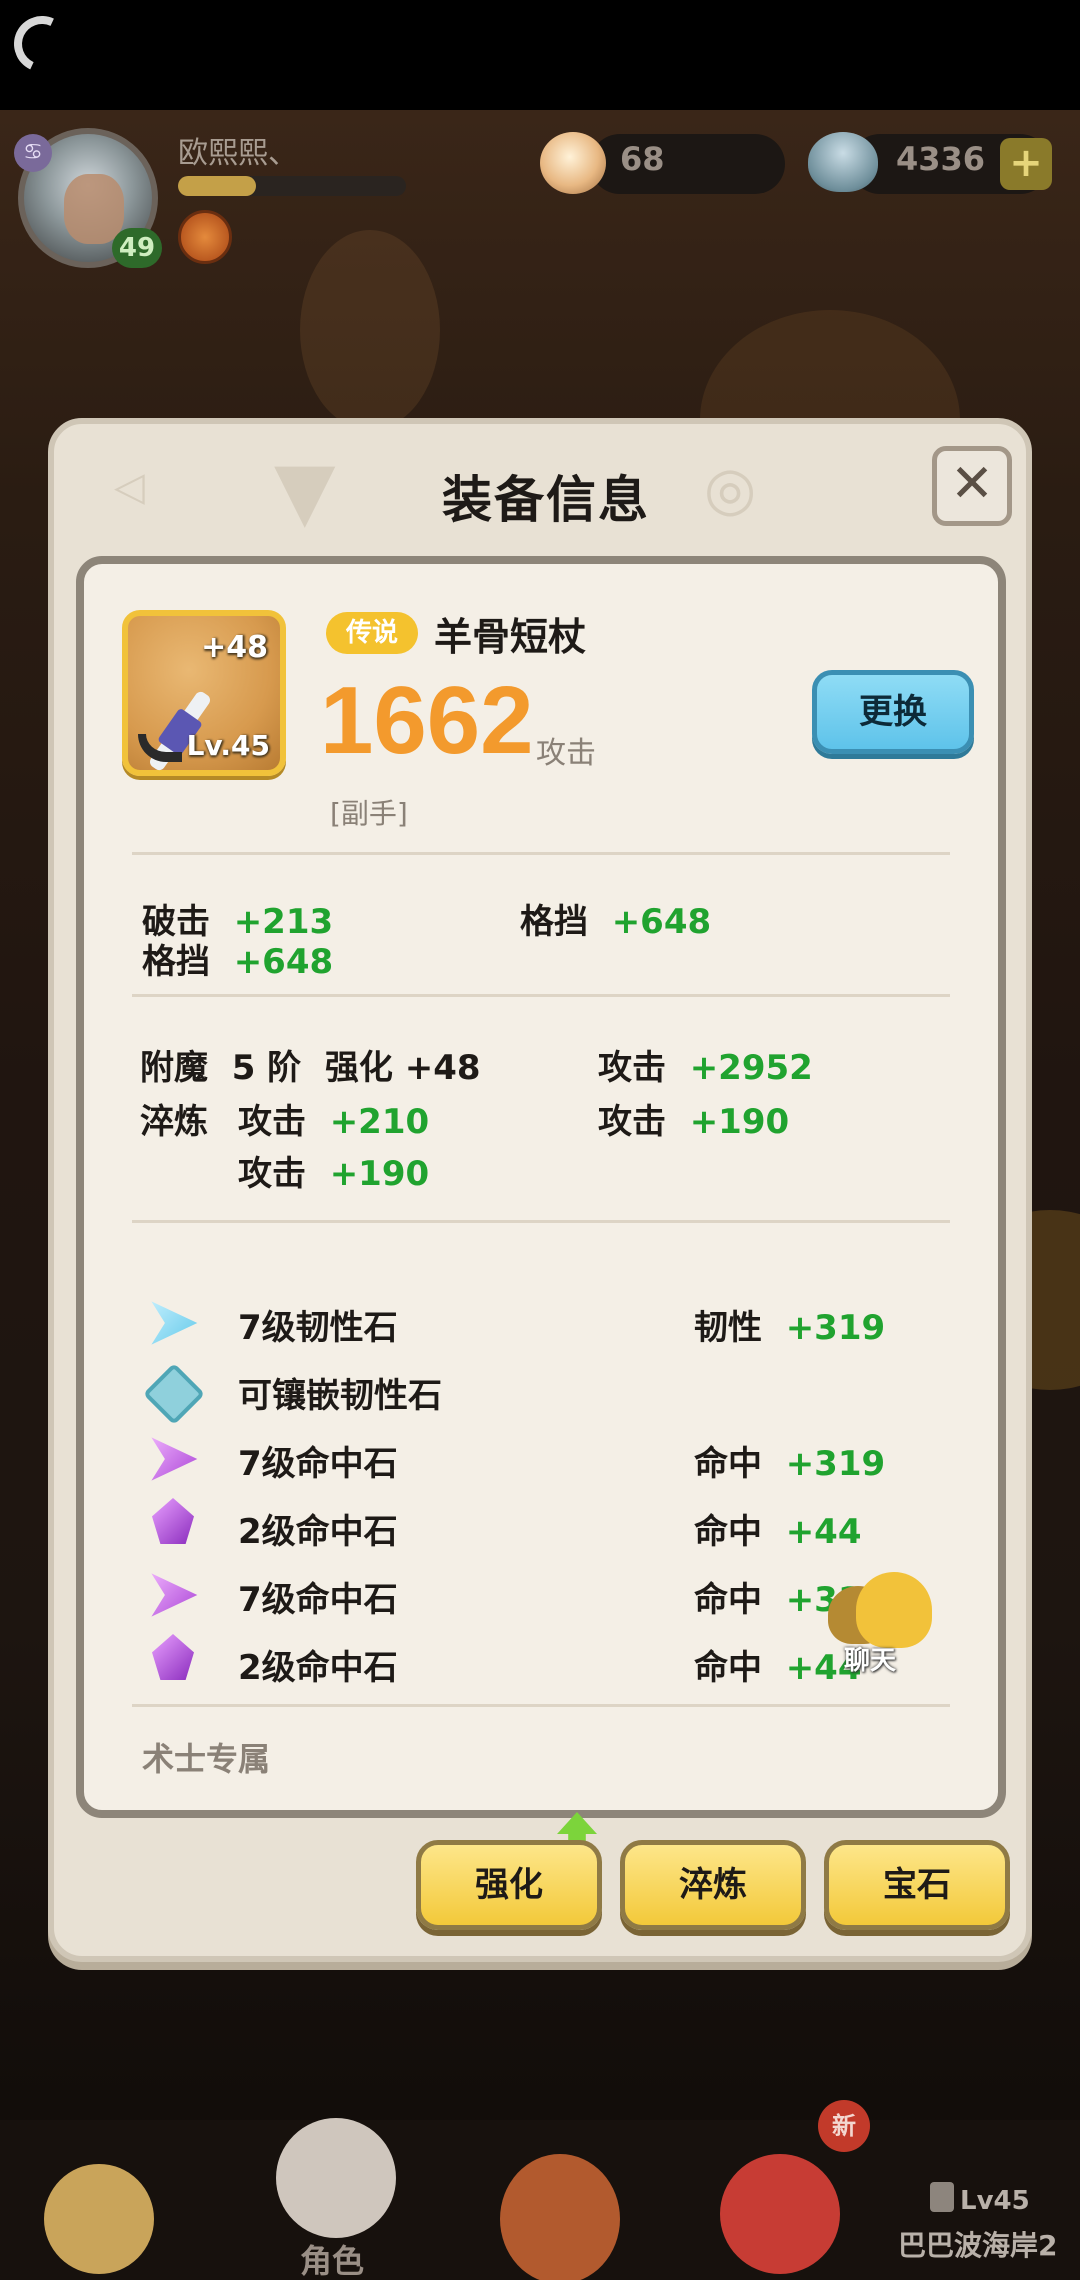  What do you see at coordinates (642, 159) in the screenshot?
I see `pearl-count: 68` at bounding box center [642, 159].